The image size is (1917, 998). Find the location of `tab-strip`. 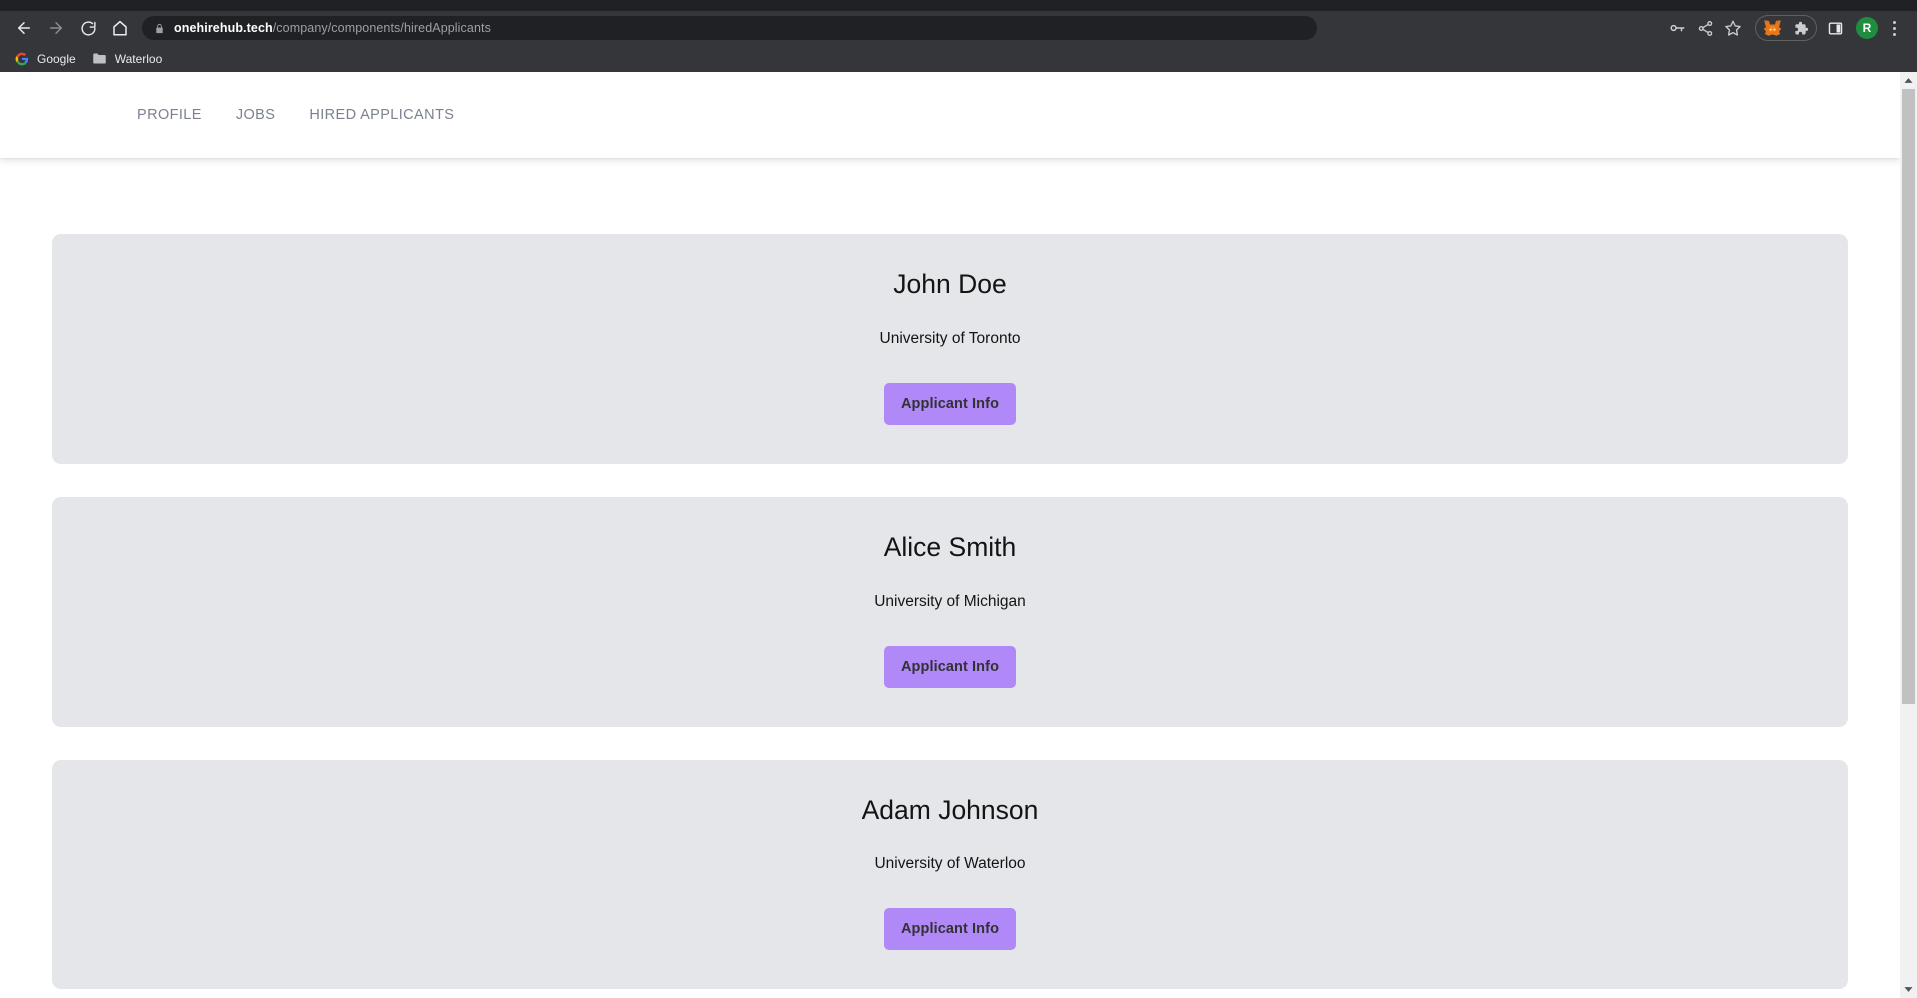

tab-strip is located at coordinates (958, 5).